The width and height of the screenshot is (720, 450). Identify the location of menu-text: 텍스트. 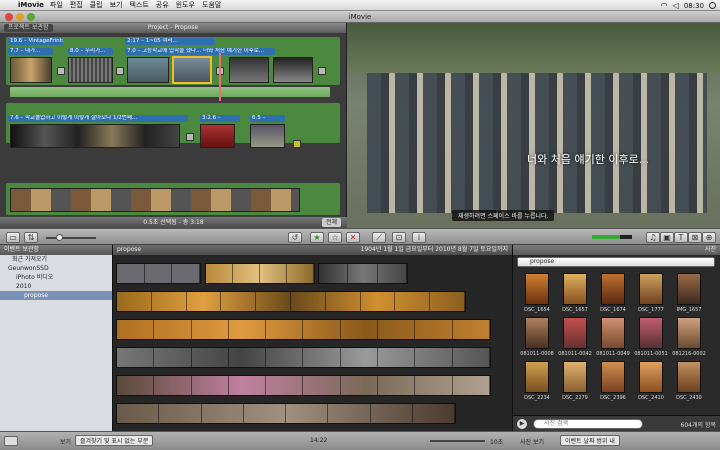
(138, 5).